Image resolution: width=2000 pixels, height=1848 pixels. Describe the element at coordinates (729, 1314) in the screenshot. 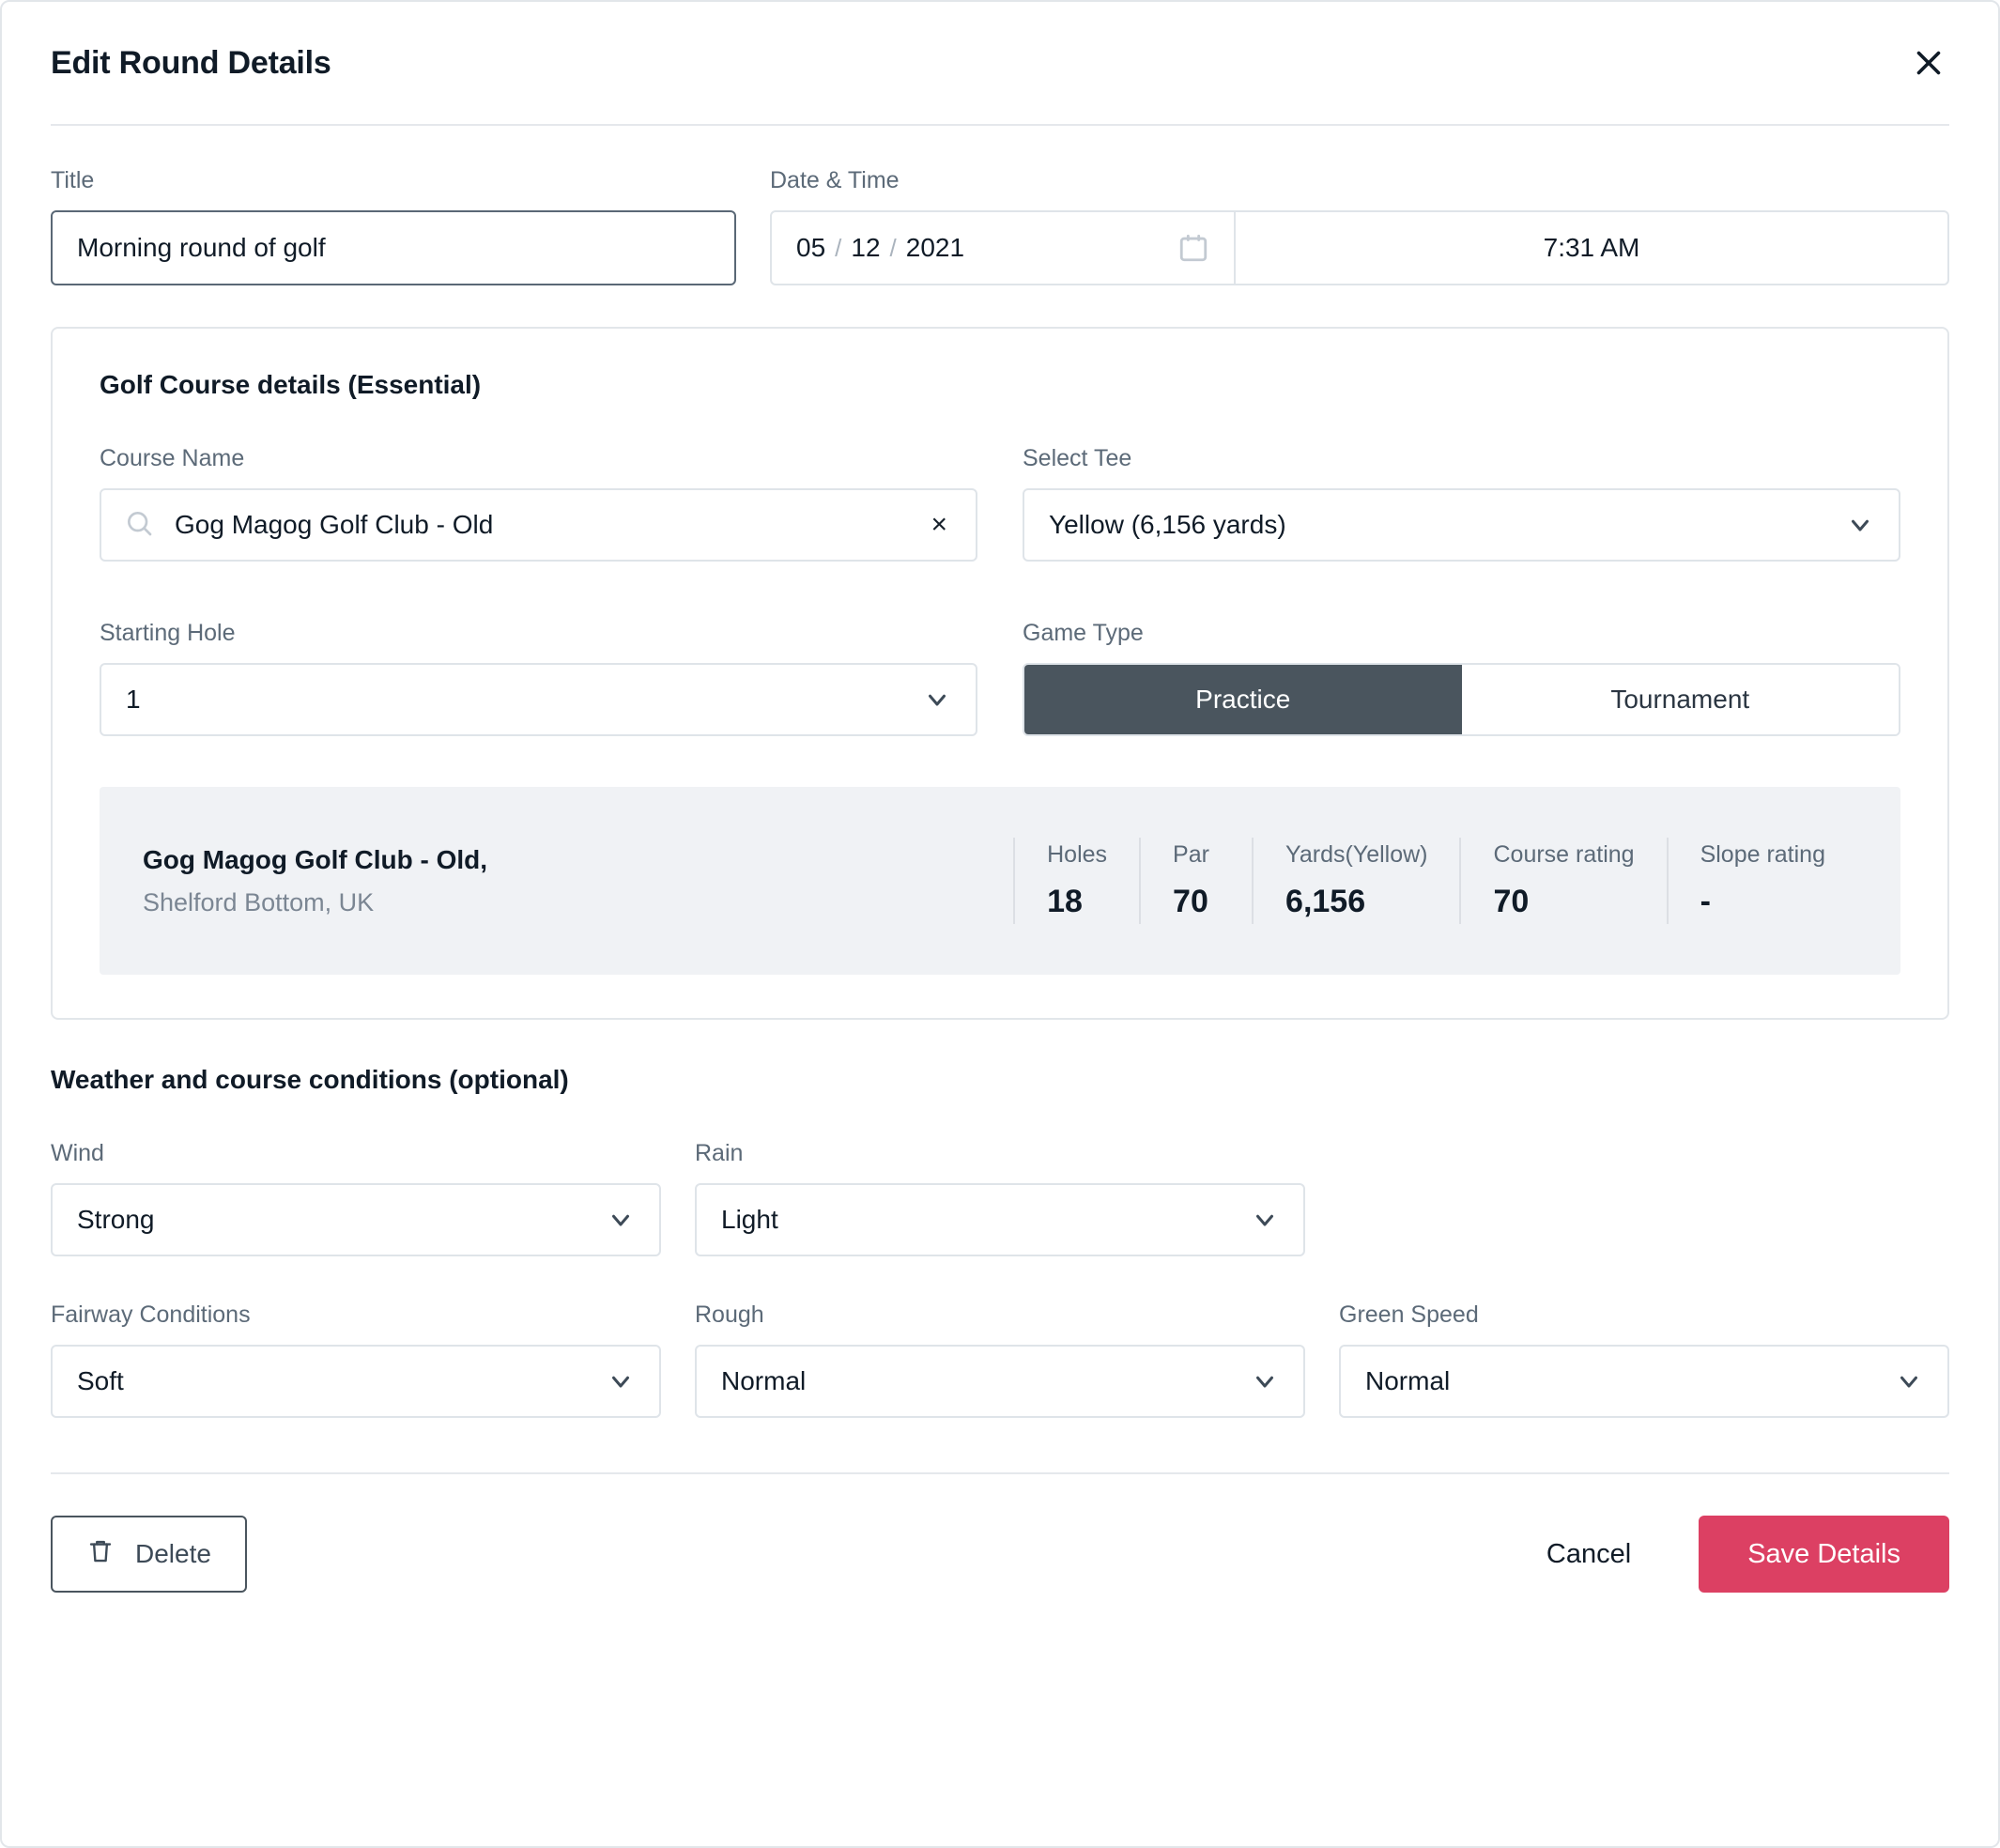

I see `rough-label: Rough` at that location.